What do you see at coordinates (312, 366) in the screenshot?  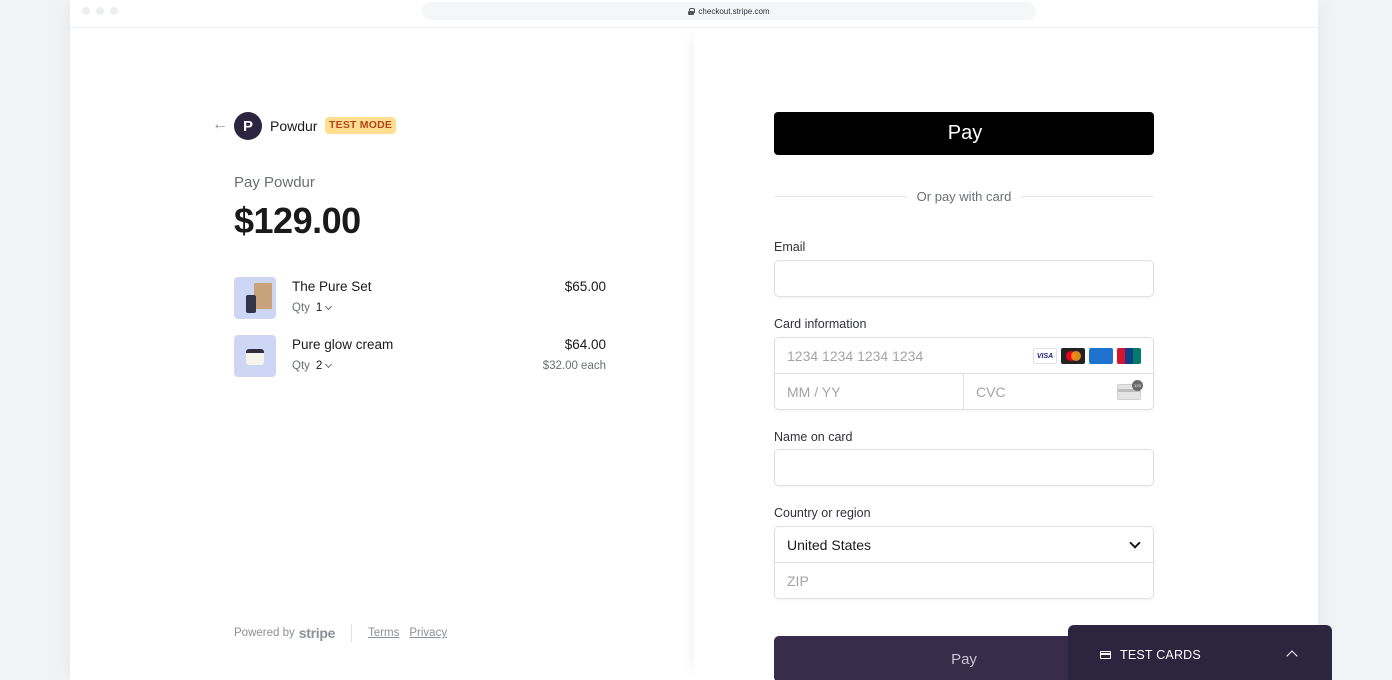 I see `qty-selector: Qty 2` at bounding box center [312, 366].